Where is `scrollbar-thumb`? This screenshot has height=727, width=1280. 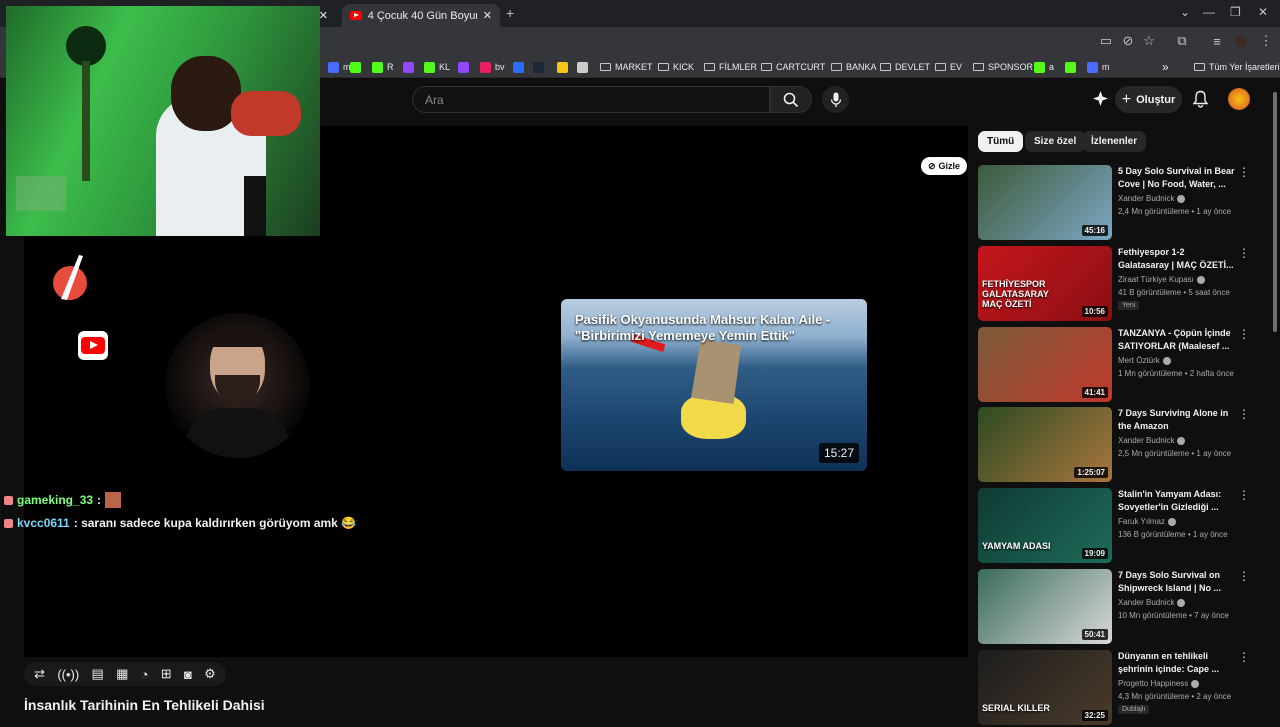
scrollbar-thumb is located at coordinates (1275, 212).